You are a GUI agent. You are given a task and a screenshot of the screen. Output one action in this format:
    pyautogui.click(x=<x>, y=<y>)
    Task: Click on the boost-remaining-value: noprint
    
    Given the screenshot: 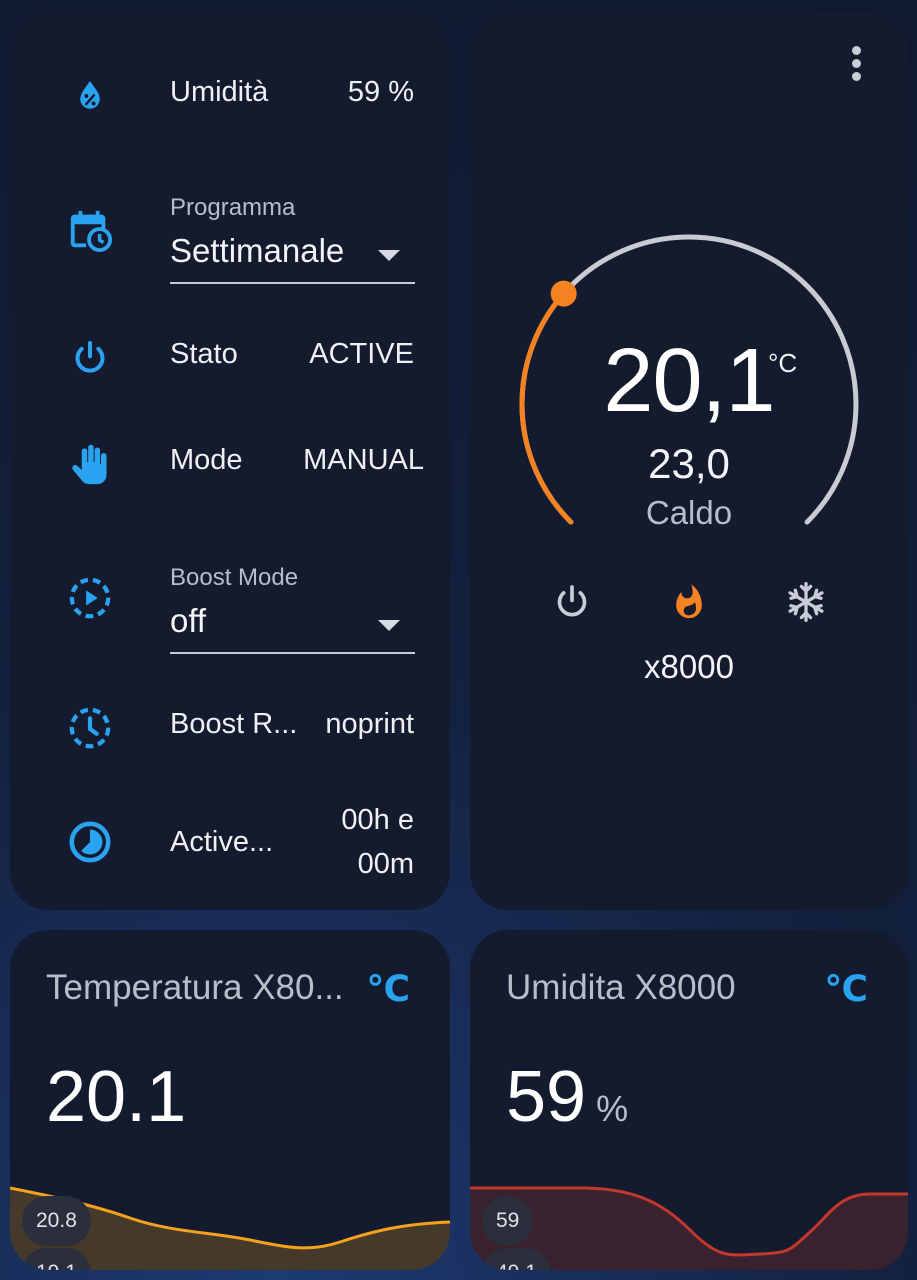 What is the action you would take?
    pyautogui.click(x=369, y=724)
    